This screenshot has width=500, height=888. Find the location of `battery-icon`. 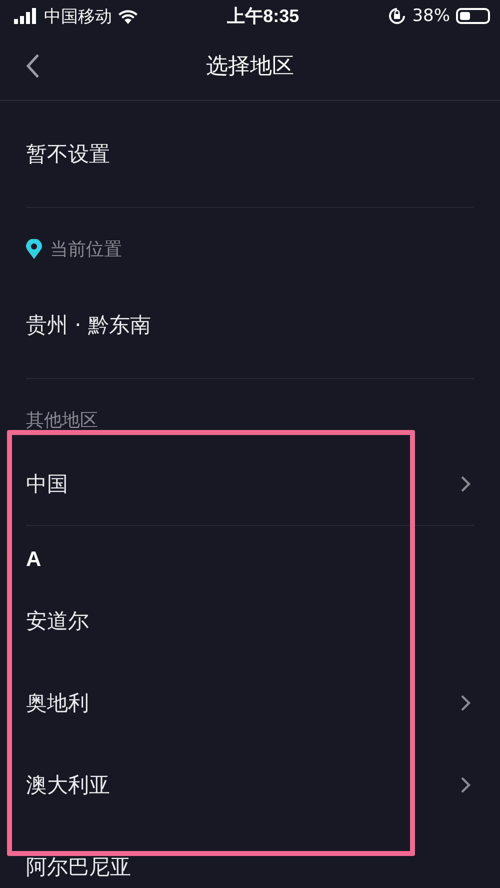

battery-icon is located at coordinates (473, 16).